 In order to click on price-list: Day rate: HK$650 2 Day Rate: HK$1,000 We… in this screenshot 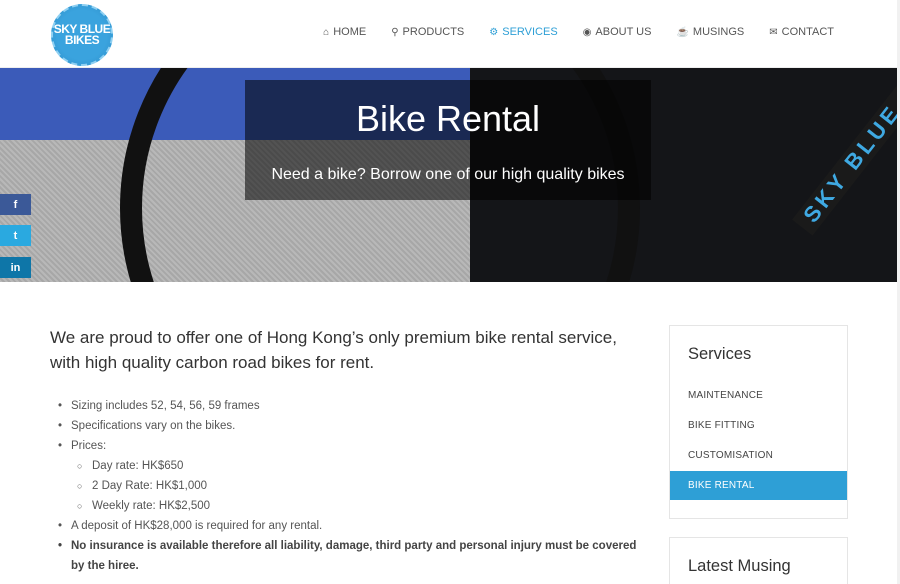, I will do `click(350, 486)`.